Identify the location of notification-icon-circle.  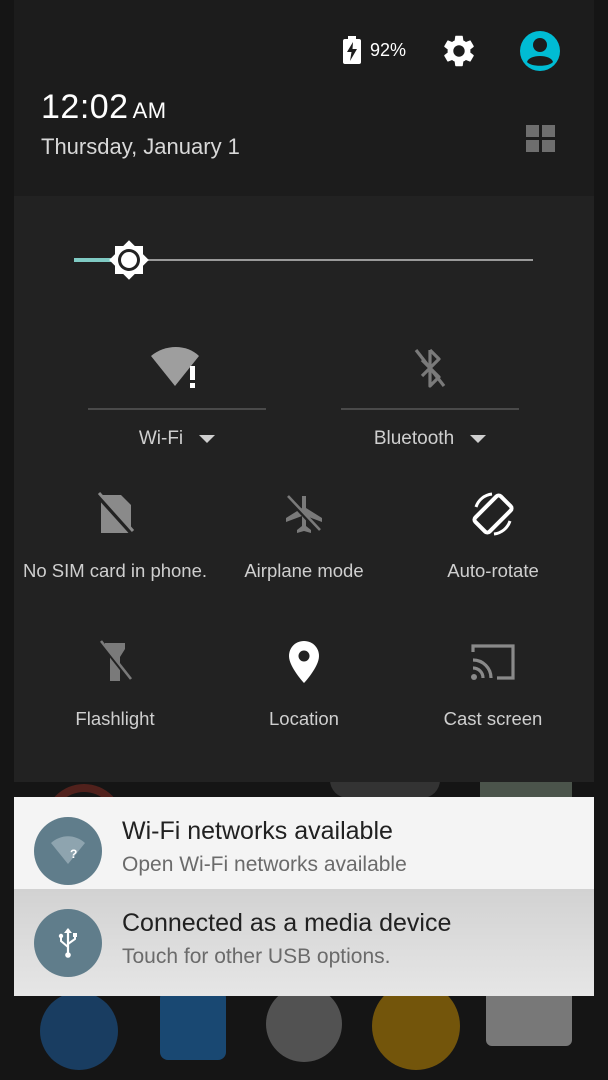
(68, 943).